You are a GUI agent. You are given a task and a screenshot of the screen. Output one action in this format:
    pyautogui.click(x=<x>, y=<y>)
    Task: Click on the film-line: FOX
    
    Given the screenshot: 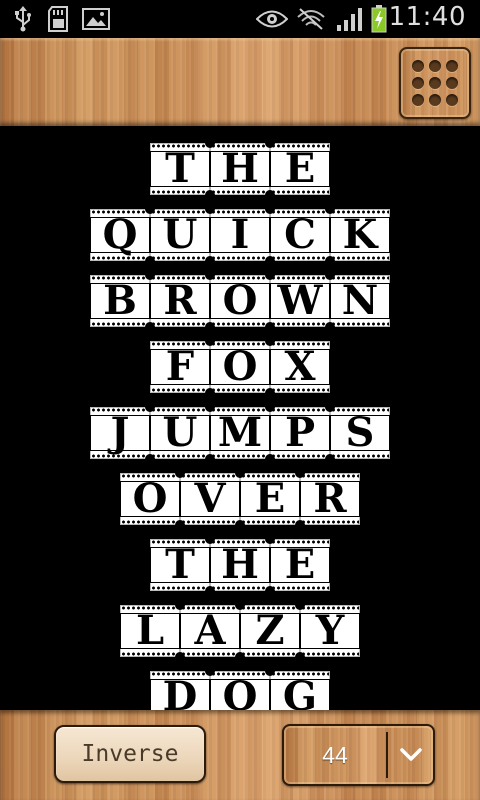 What is the action you would take?
    pyautogui.click(x=240, y=371)
    